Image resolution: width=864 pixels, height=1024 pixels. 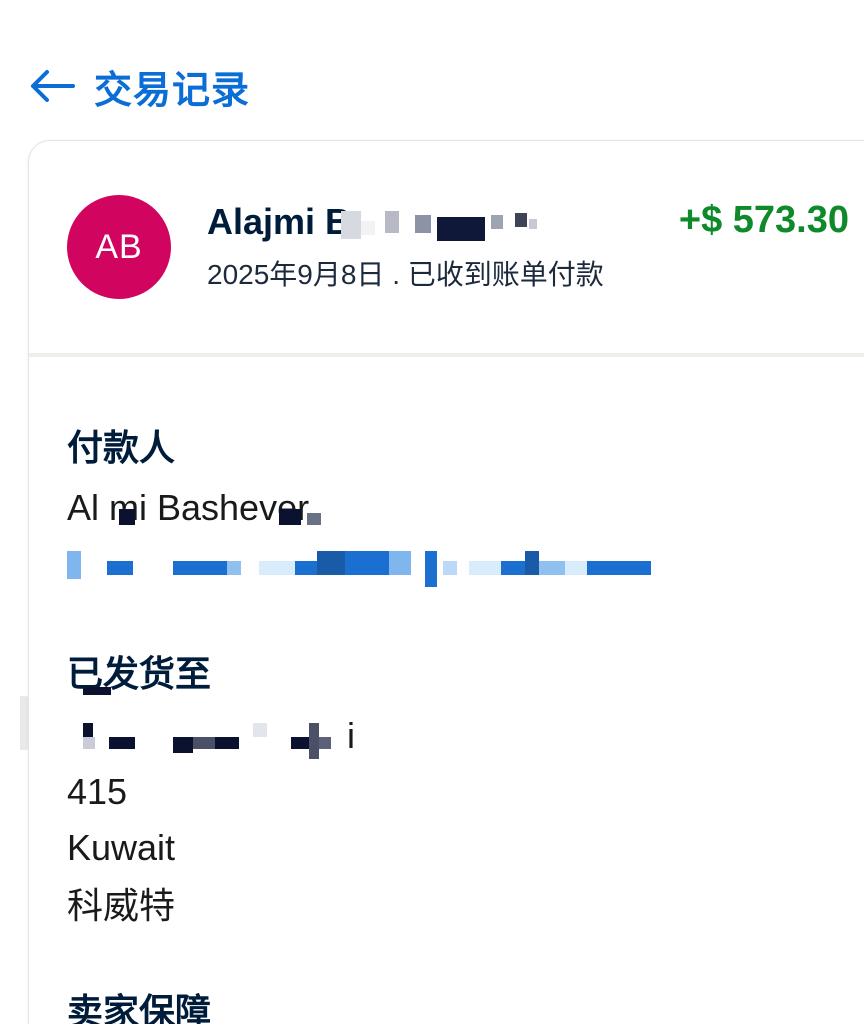 I want to click on shipping-country-en: Kuwait, so click(x=121, y=847).